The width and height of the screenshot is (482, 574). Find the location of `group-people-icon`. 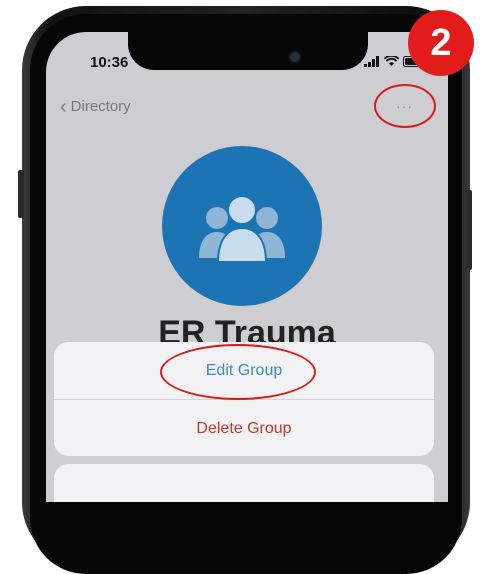

group-people-icon is located at coordinates (242, 229).